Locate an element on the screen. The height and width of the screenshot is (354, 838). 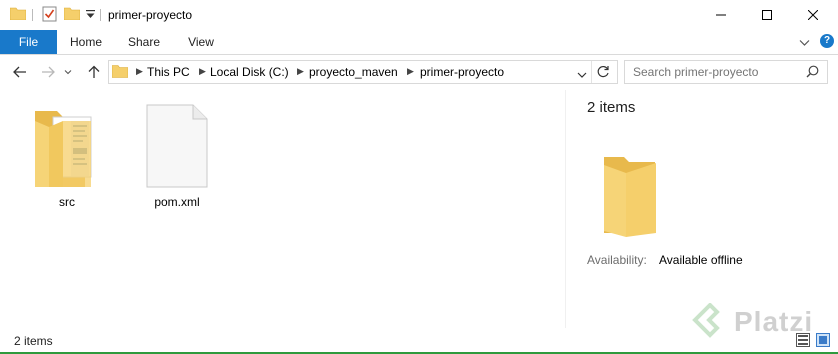
availability-label: Availability: is located at coordinates (617, 260).